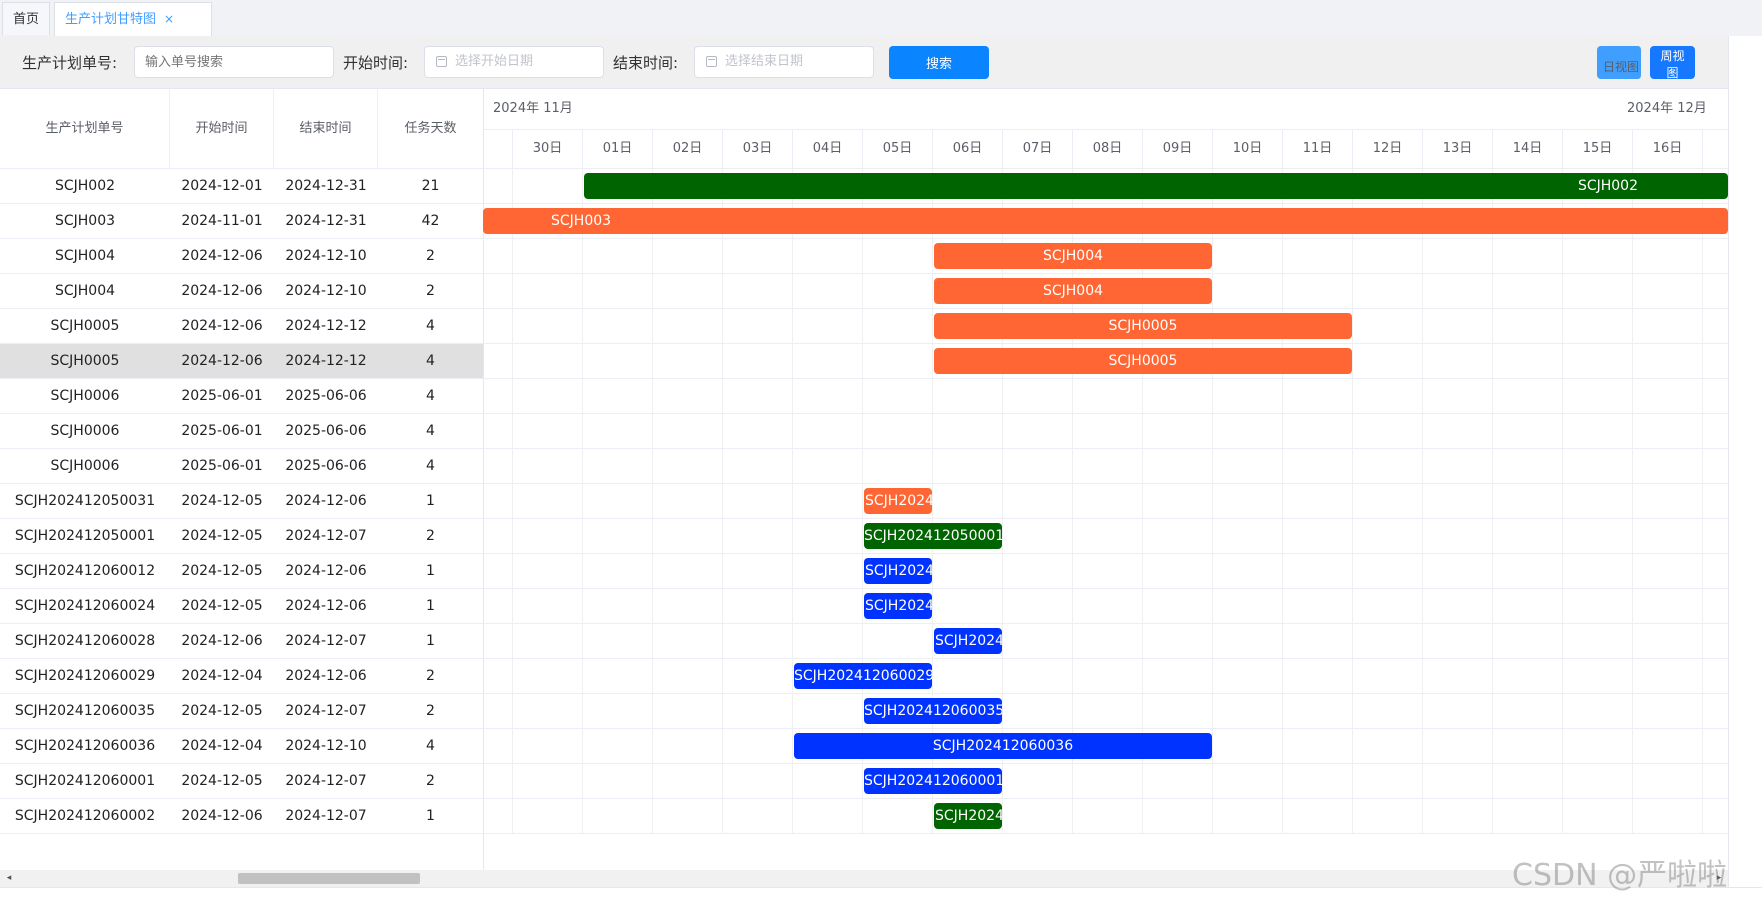 This screenshot has width=1762, height=899. What do you see at coordinates (85, 676) in the screenshot?
I see `cell-id: SCJH202412060029` at bounding box center [85, 676].